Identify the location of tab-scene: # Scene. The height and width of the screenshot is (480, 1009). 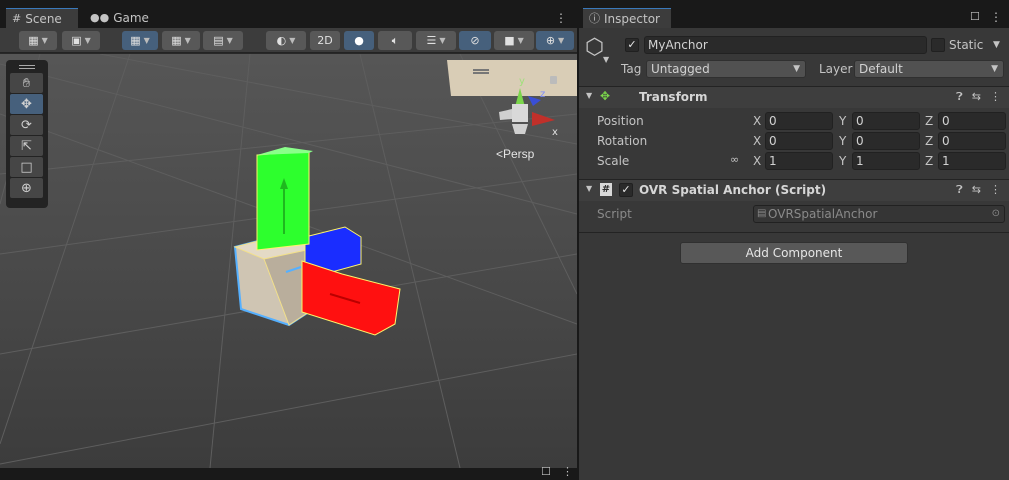
(42, 18).